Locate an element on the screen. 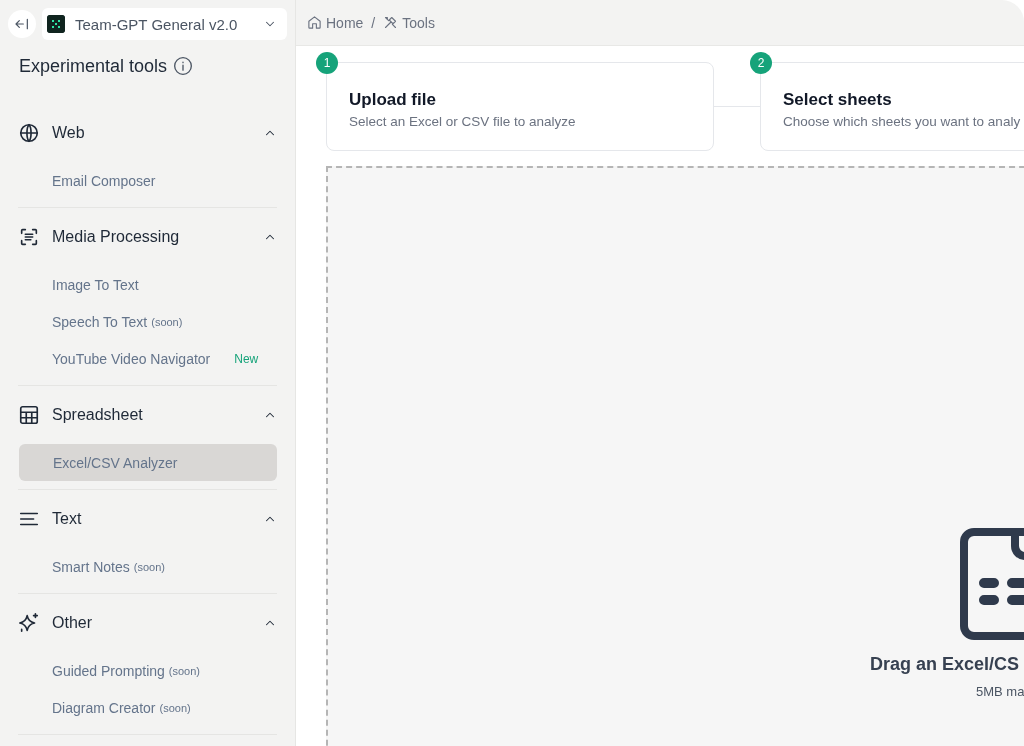  arrow-left-bar-icon is located at coordinates (22, 24).